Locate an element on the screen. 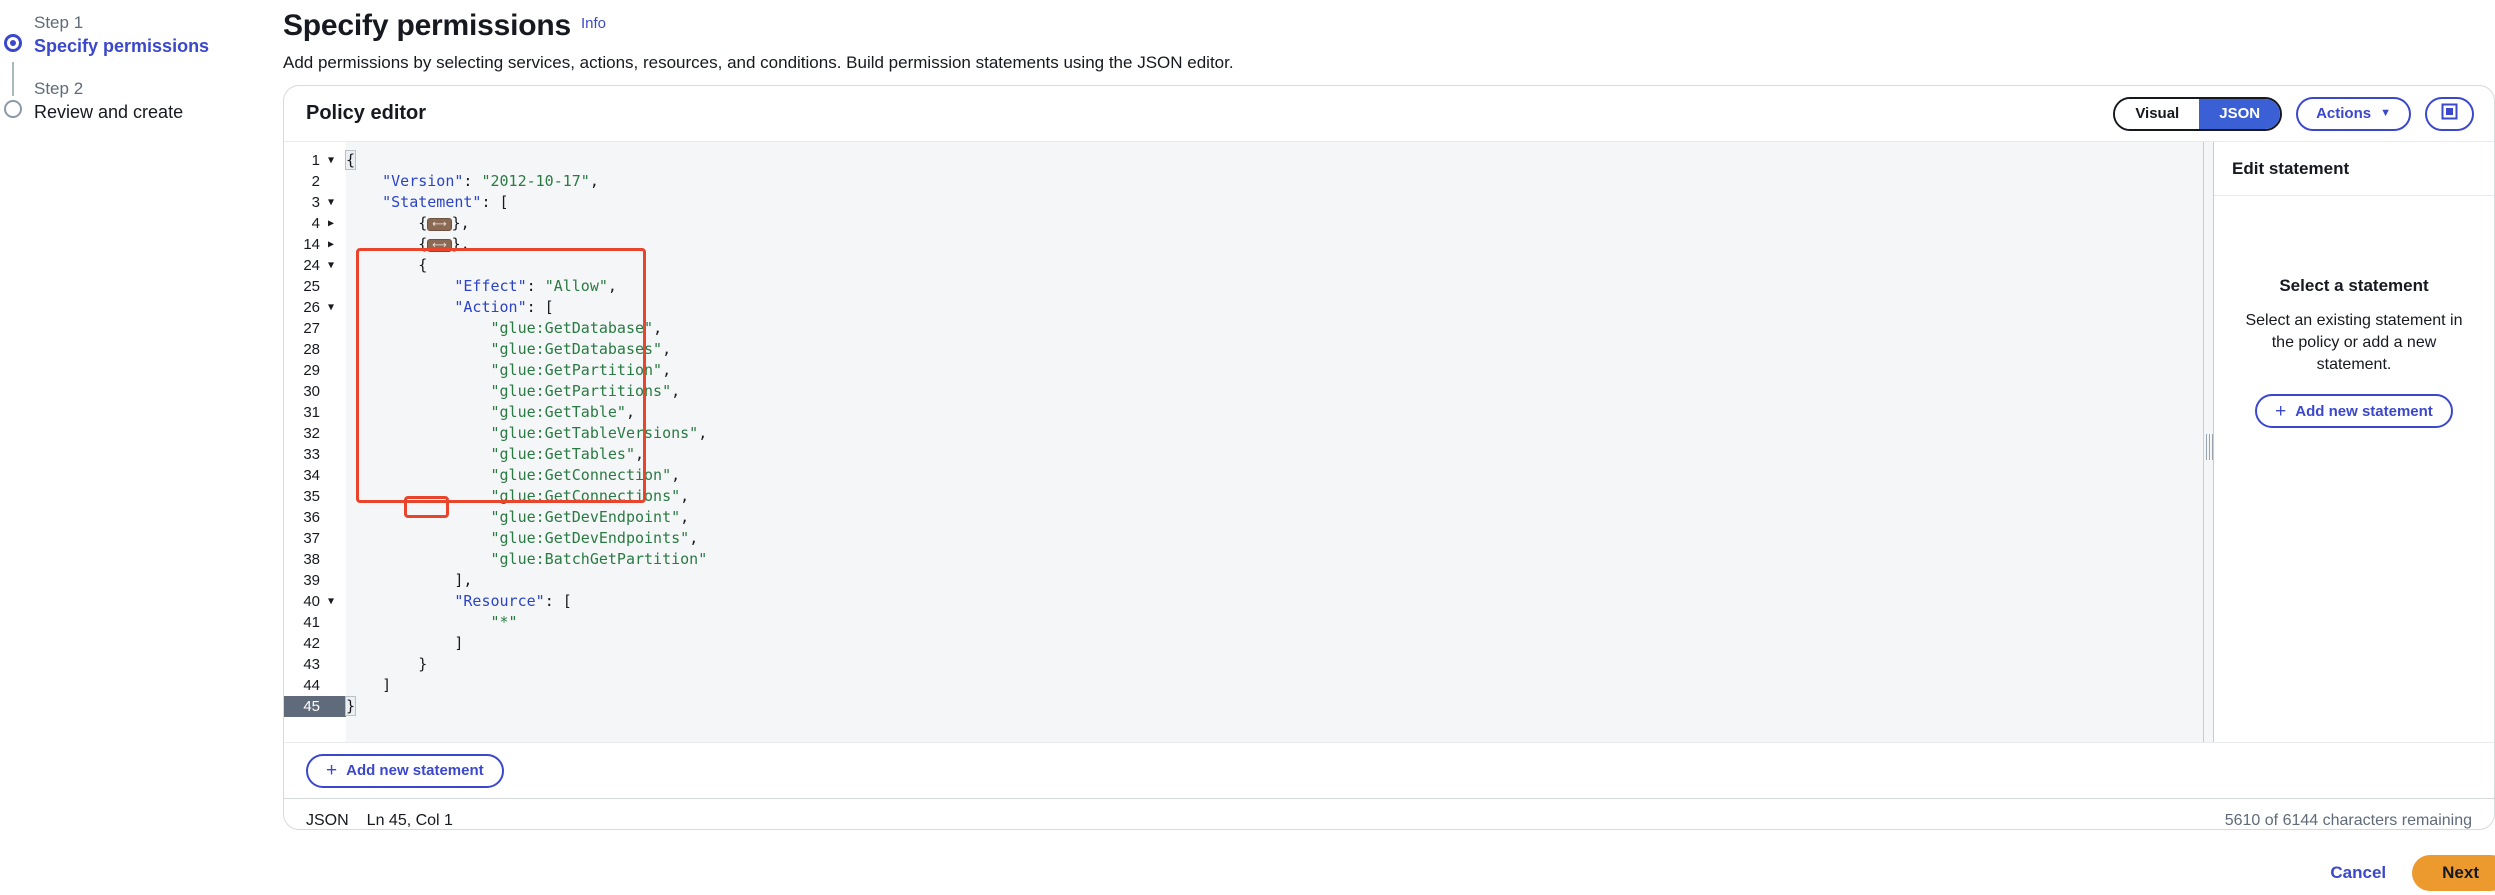 The height and width of the screenshot is (895, 2495). line-number: 31 is located at coordinates (311, 412).